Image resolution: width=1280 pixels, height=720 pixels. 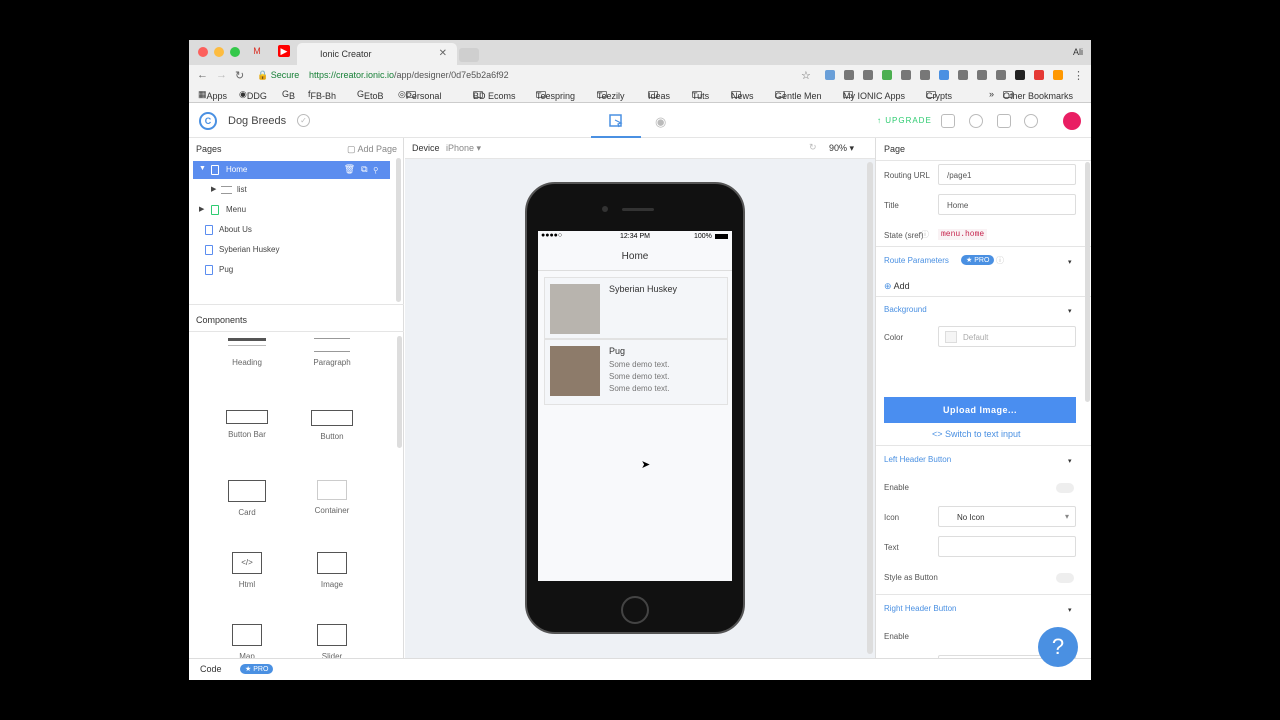 I want to click on tree-item-syberian-huskey: Syberian Huskey, so click(x=291, y=250).